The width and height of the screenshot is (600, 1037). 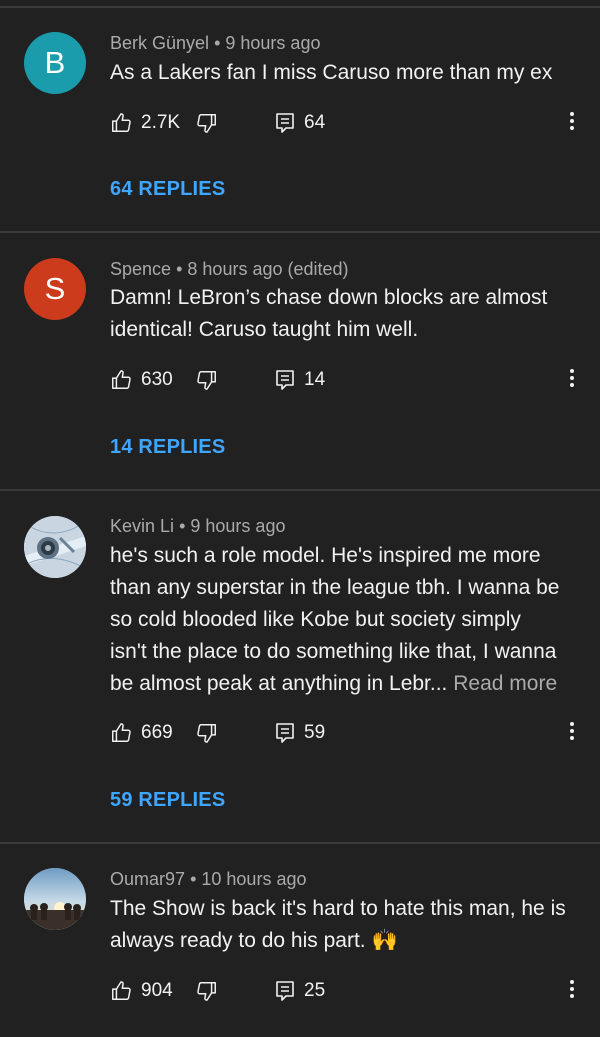 I want to click on like-count: 2.7K, so click(x=161, y=122).